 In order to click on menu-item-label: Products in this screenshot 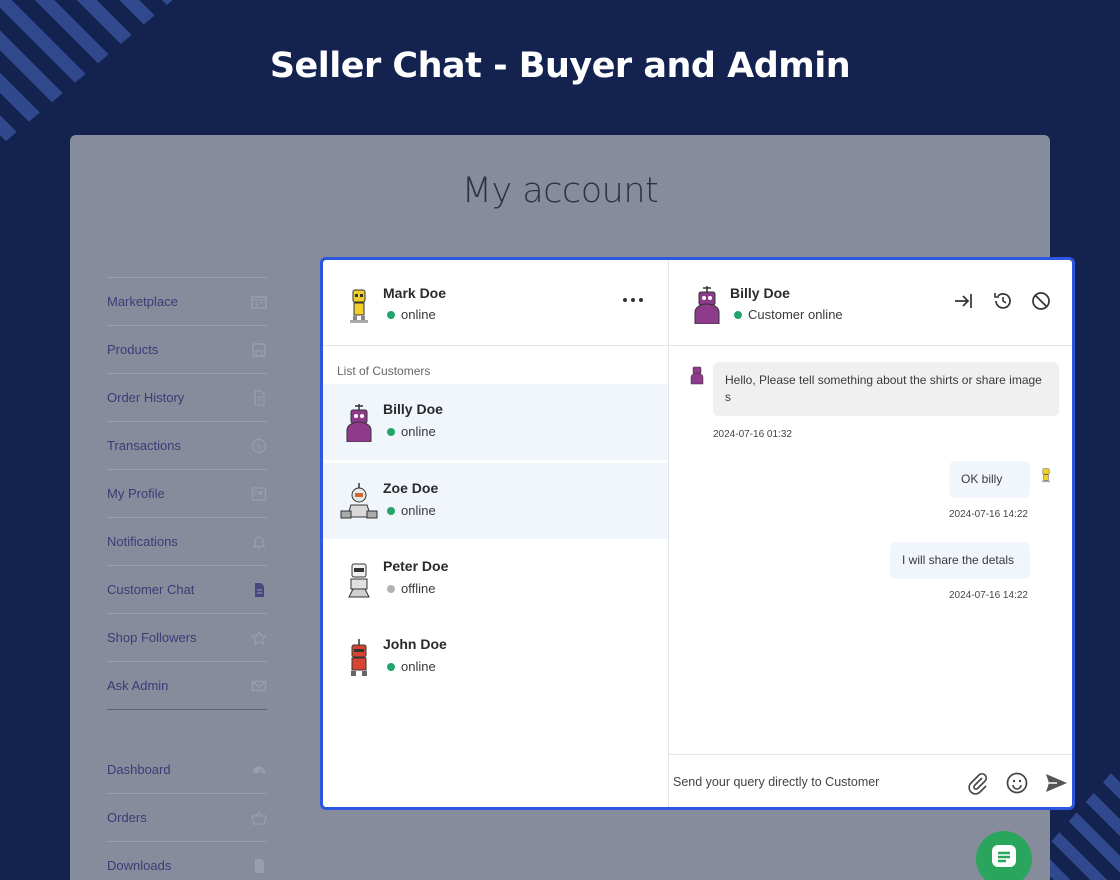, I will do `click(133, 349)`.